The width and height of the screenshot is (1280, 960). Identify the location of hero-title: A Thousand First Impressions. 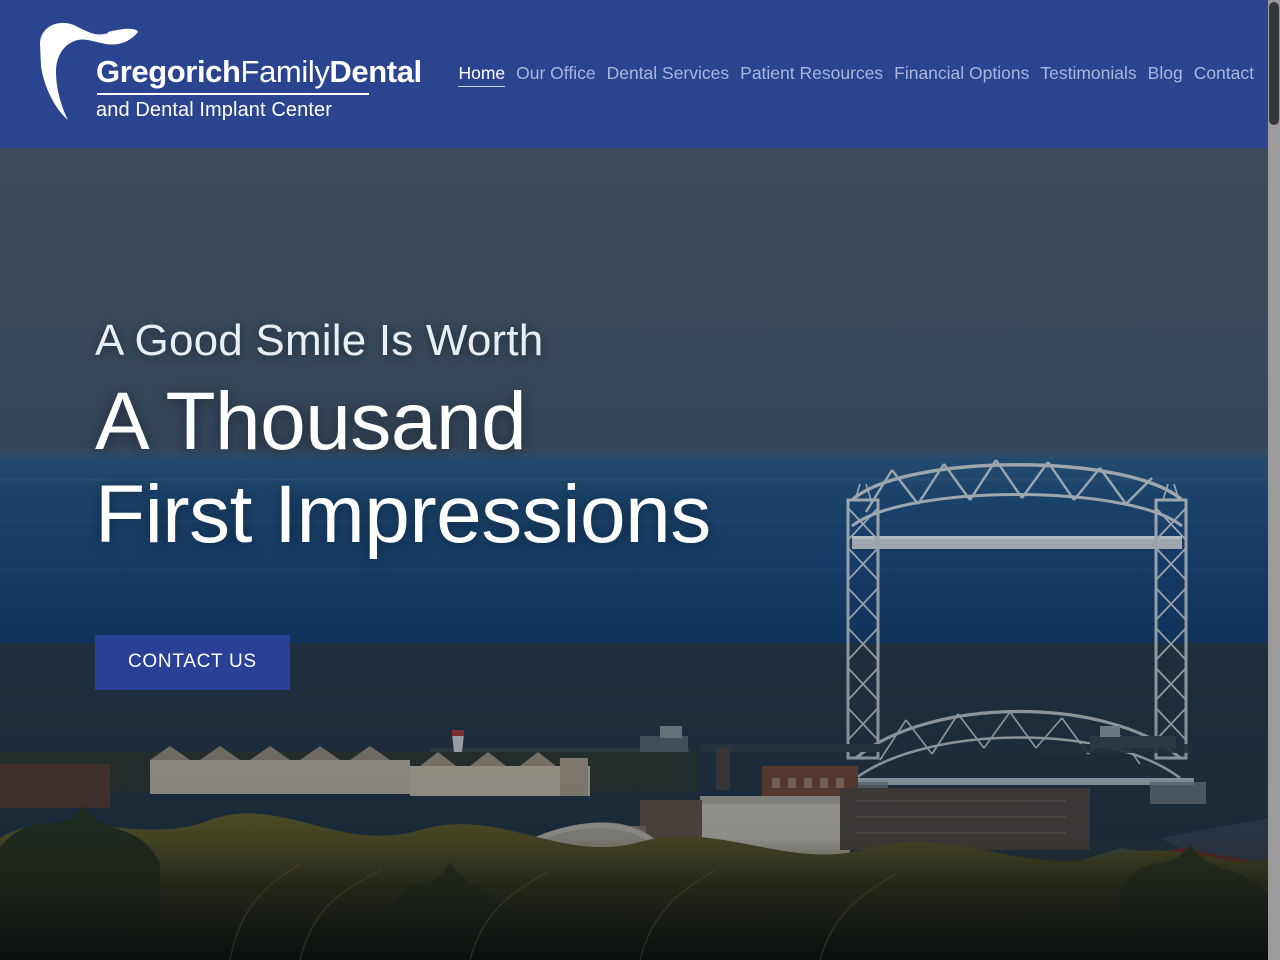
(495, 468).